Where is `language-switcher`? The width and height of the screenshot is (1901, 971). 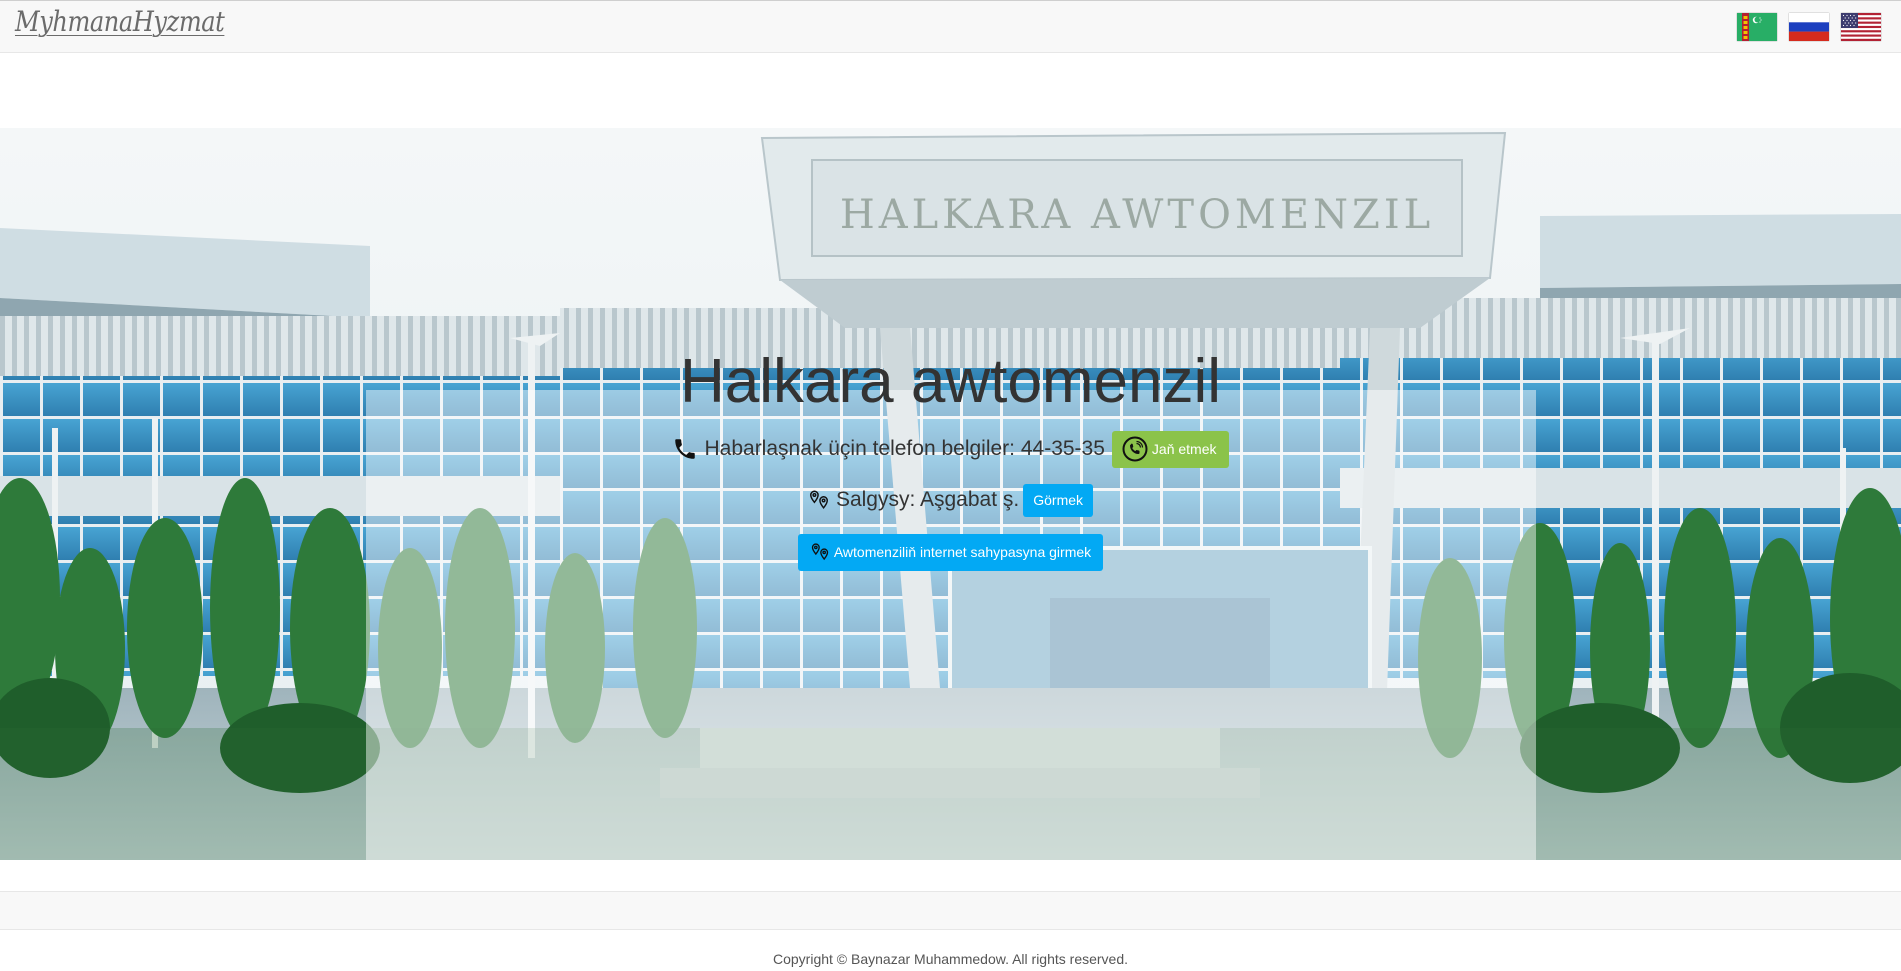 language-switcher is located at coordinates (1809, 28).